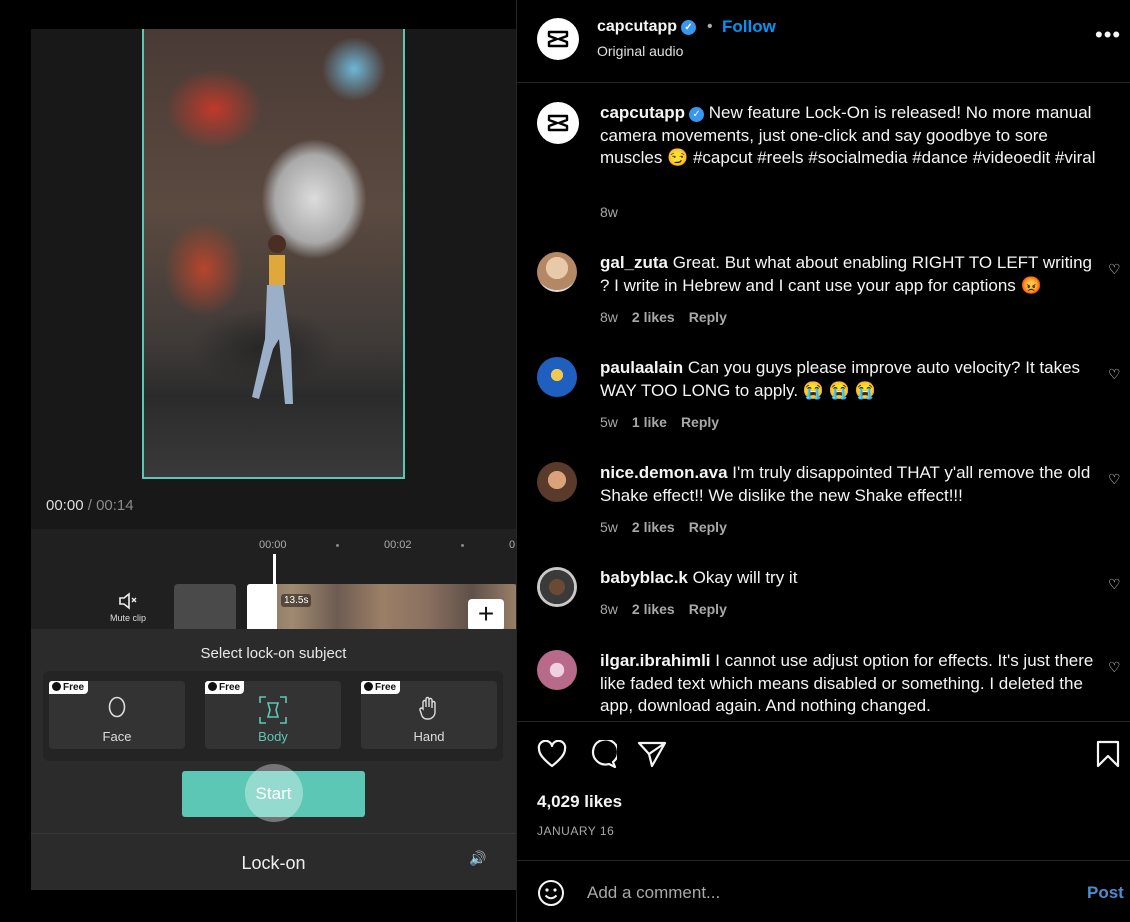 The width and height of the screenshot is (1130, 922). I want to click on dancer-figure, so click(272, 319).